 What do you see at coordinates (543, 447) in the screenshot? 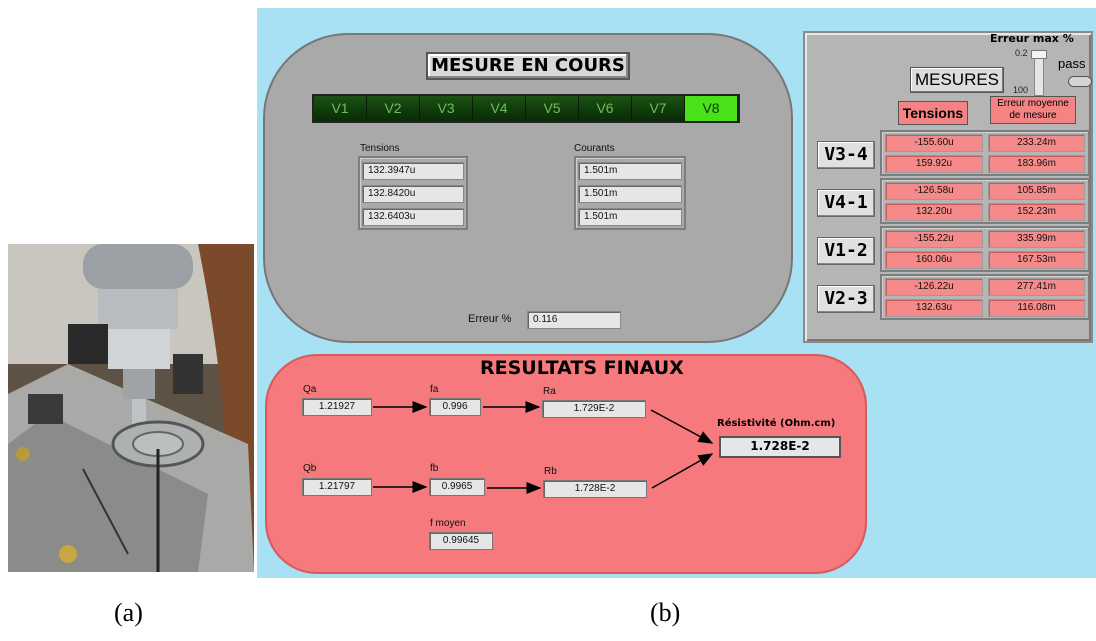
I see `flow-arrows` at bounding box center [543, 447].